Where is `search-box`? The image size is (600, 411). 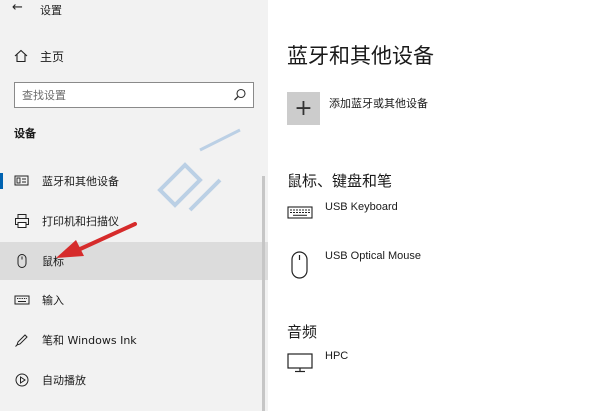
search-box is located at coordinates (134, 95).